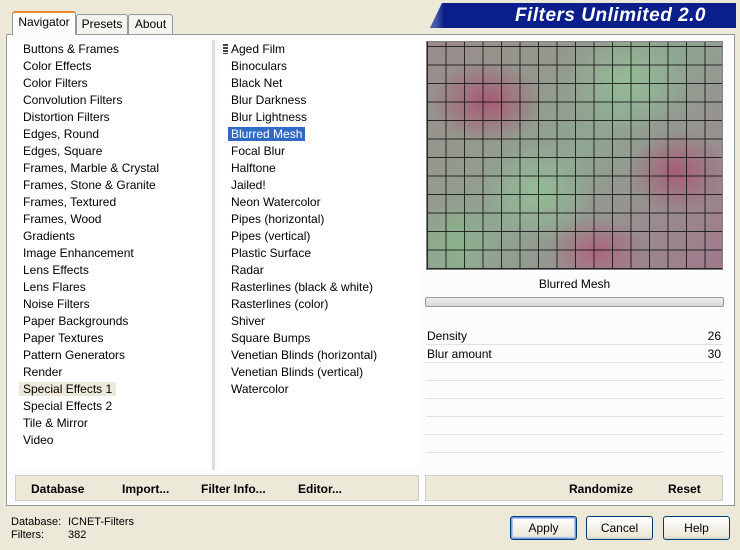 This screenshot has height=550, width=740. Describe the element at coordinates (319, 83) in the screenshot. I see `filter-item: Black Net` at that location.